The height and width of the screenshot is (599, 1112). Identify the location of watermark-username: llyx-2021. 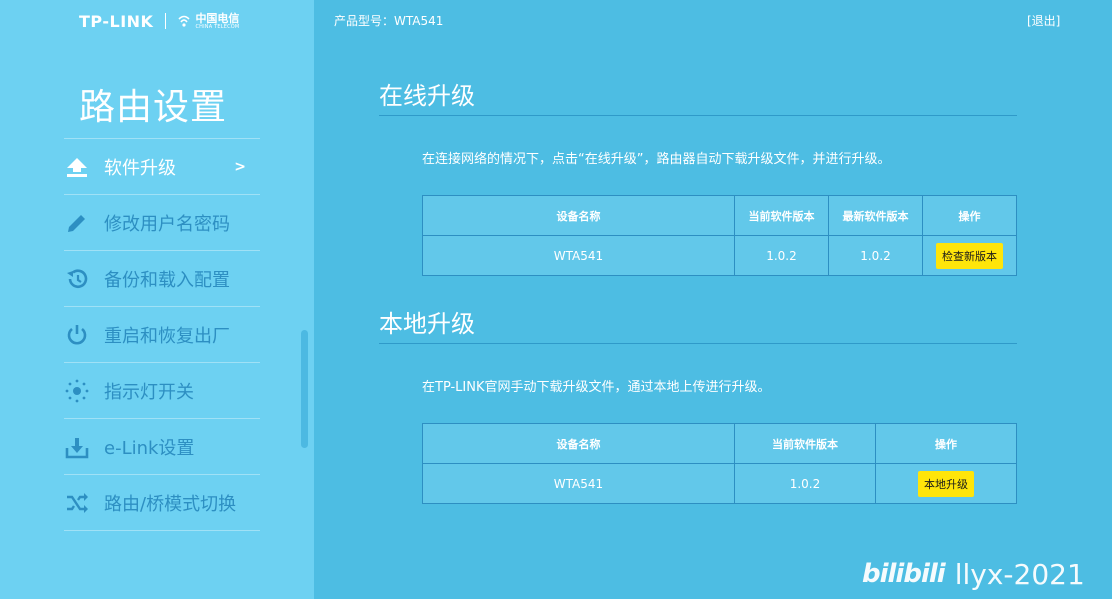
(1019, 574).